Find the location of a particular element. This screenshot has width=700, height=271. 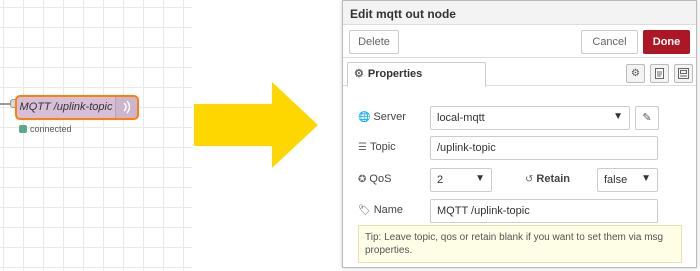

tab-properties: ⚙ Properties is located at coordinates (416, 74).